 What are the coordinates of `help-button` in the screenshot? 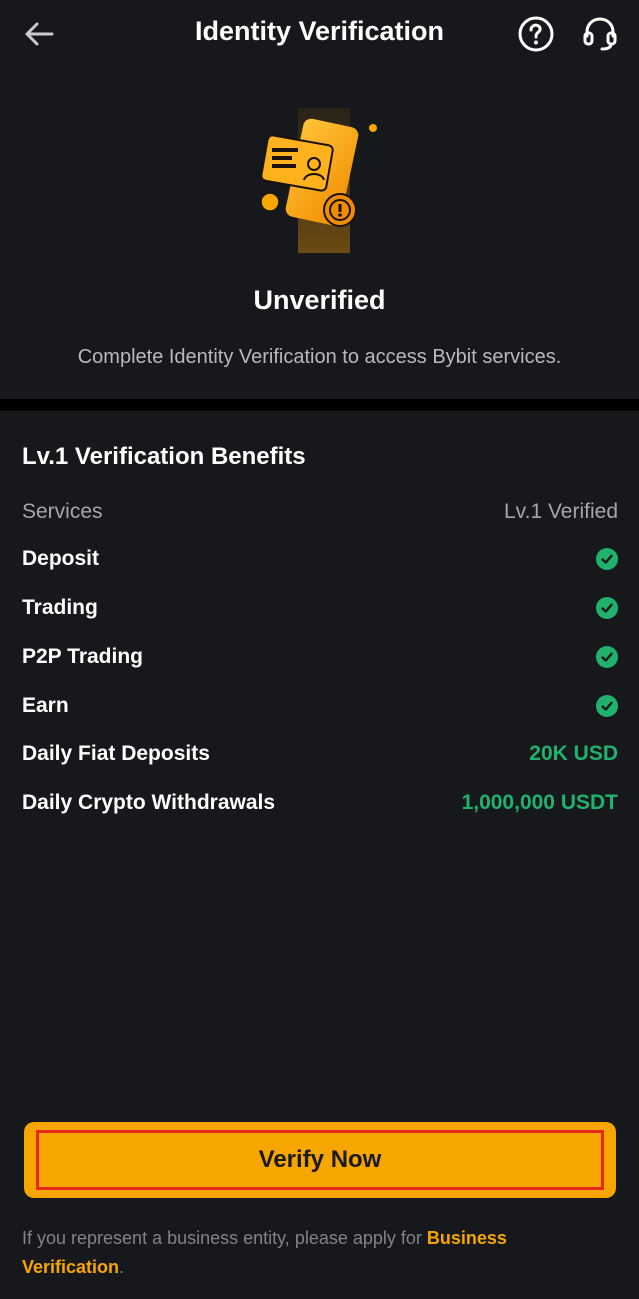 It's located at (536, 34).